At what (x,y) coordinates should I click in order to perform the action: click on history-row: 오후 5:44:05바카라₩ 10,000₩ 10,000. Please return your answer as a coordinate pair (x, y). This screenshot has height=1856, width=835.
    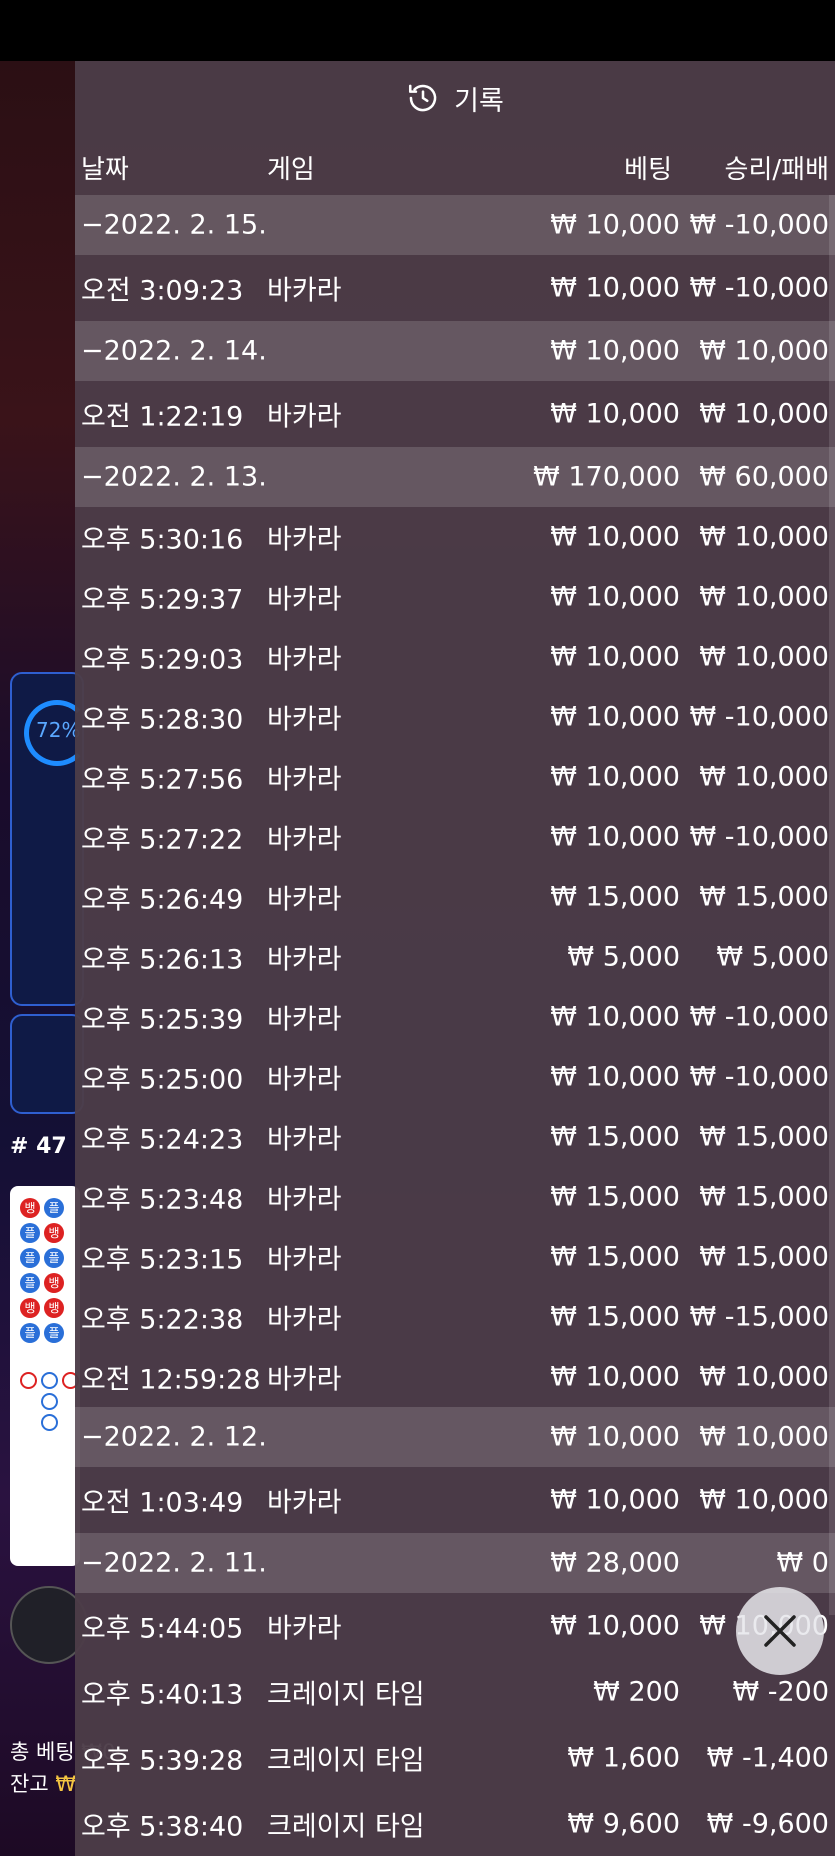
    Looking at the image, I should click on (455, 1626).